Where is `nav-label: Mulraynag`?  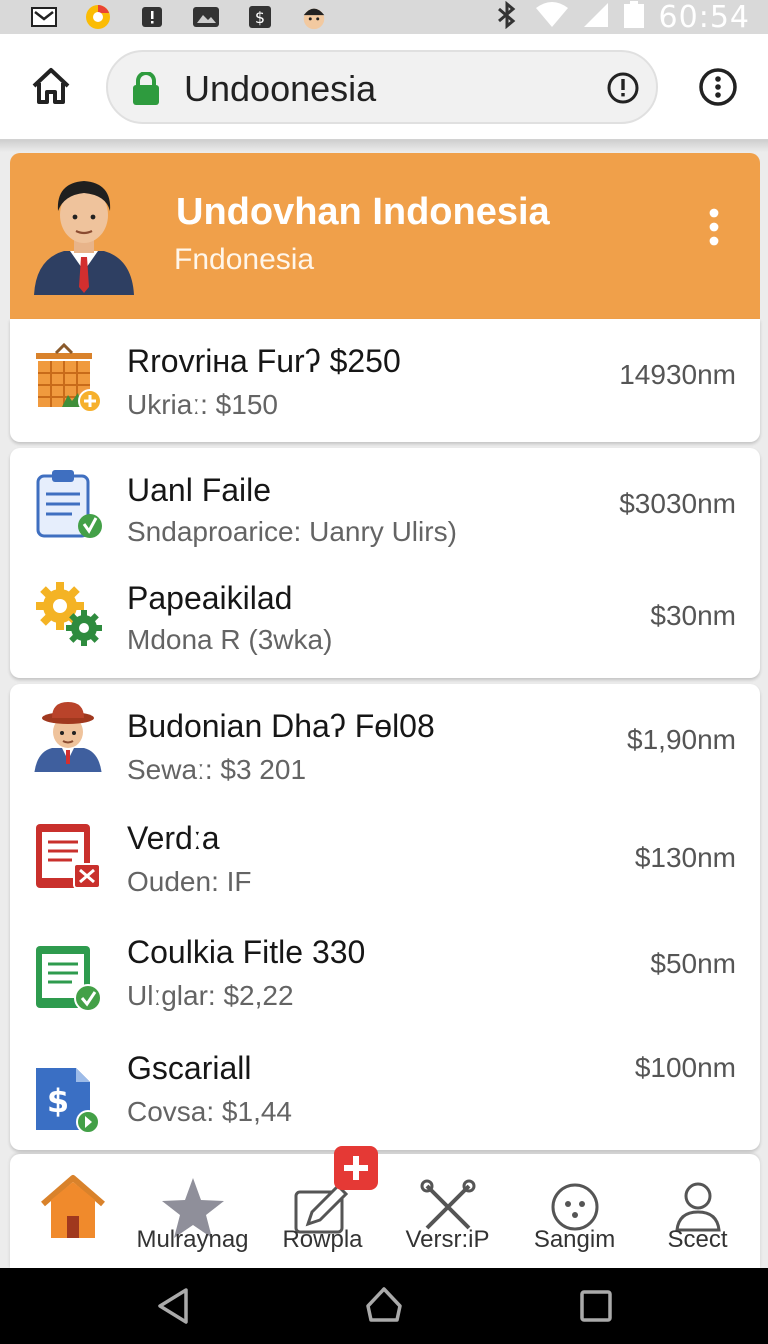
nav-label: Mulraynag is located at coordinates (192, 1239).